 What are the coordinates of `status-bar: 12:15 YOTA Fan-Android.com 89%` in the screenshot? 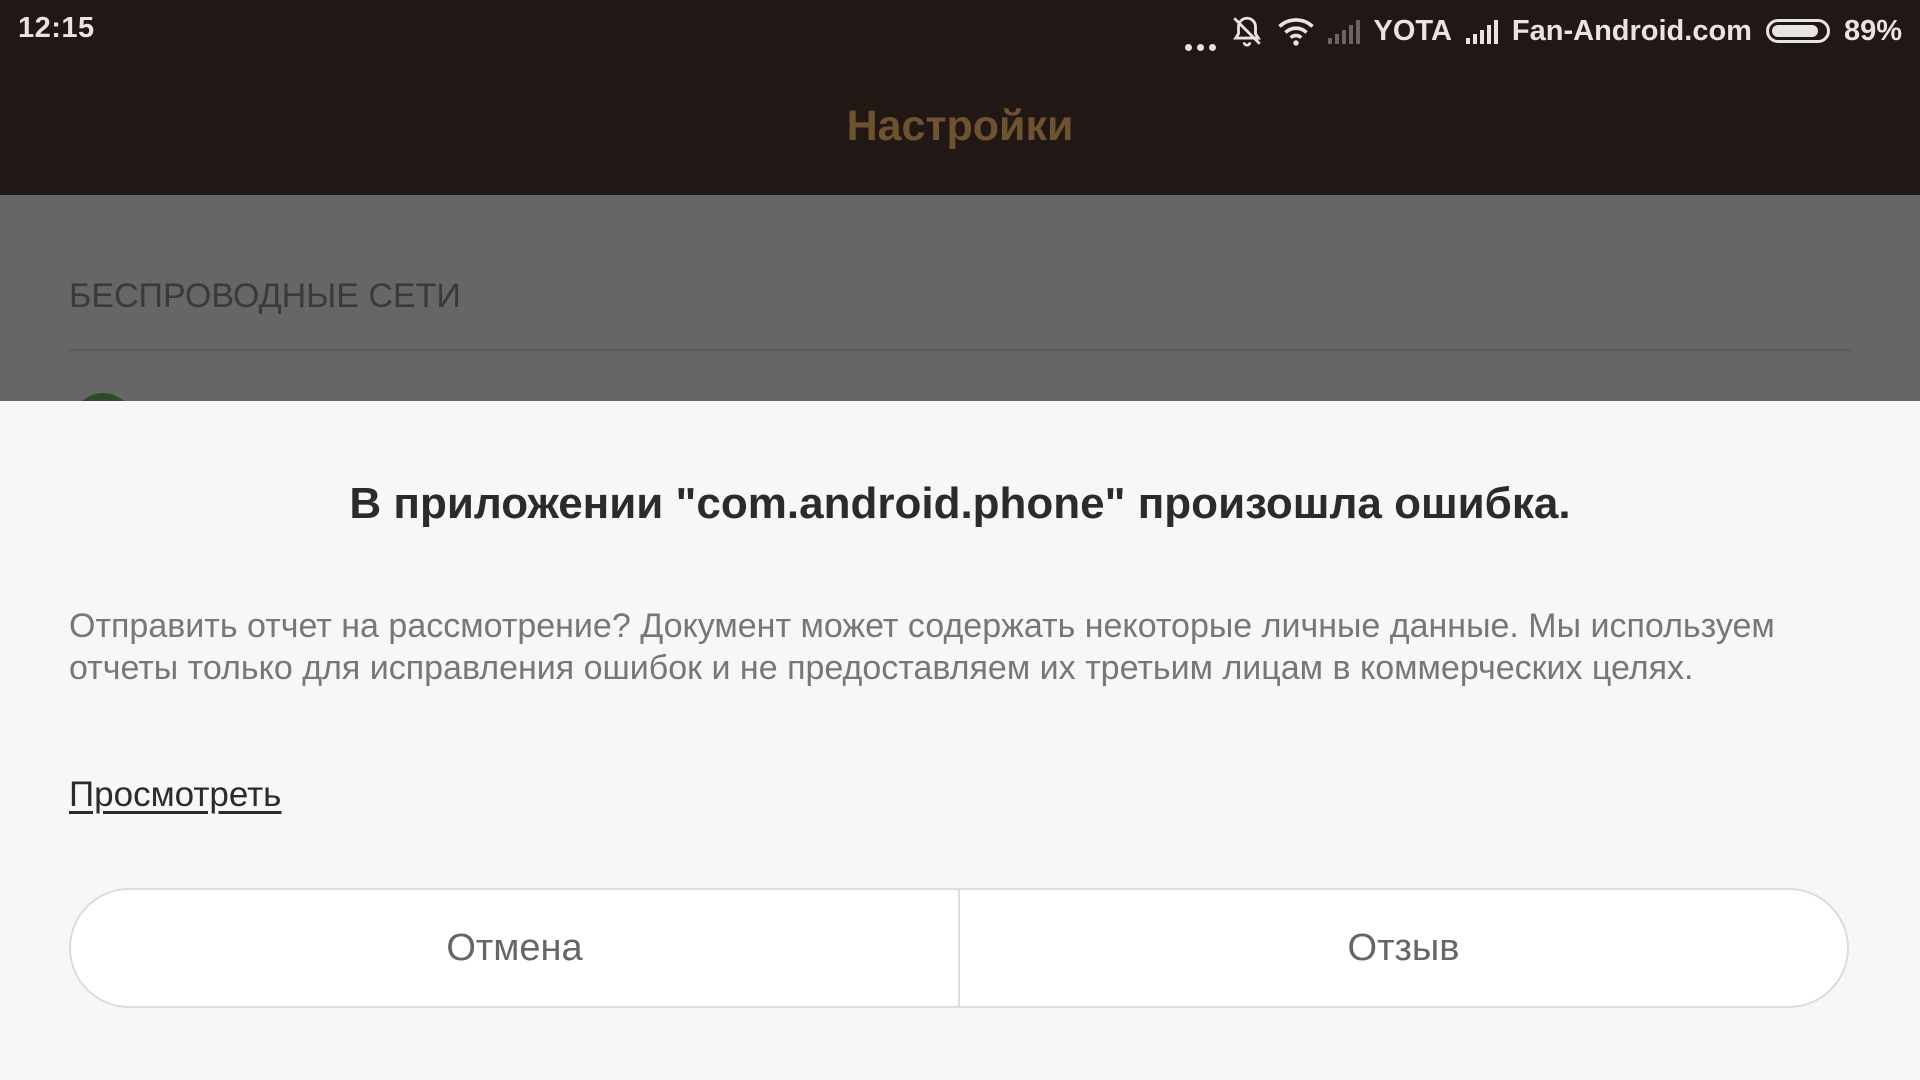 It's located at (960, 31).